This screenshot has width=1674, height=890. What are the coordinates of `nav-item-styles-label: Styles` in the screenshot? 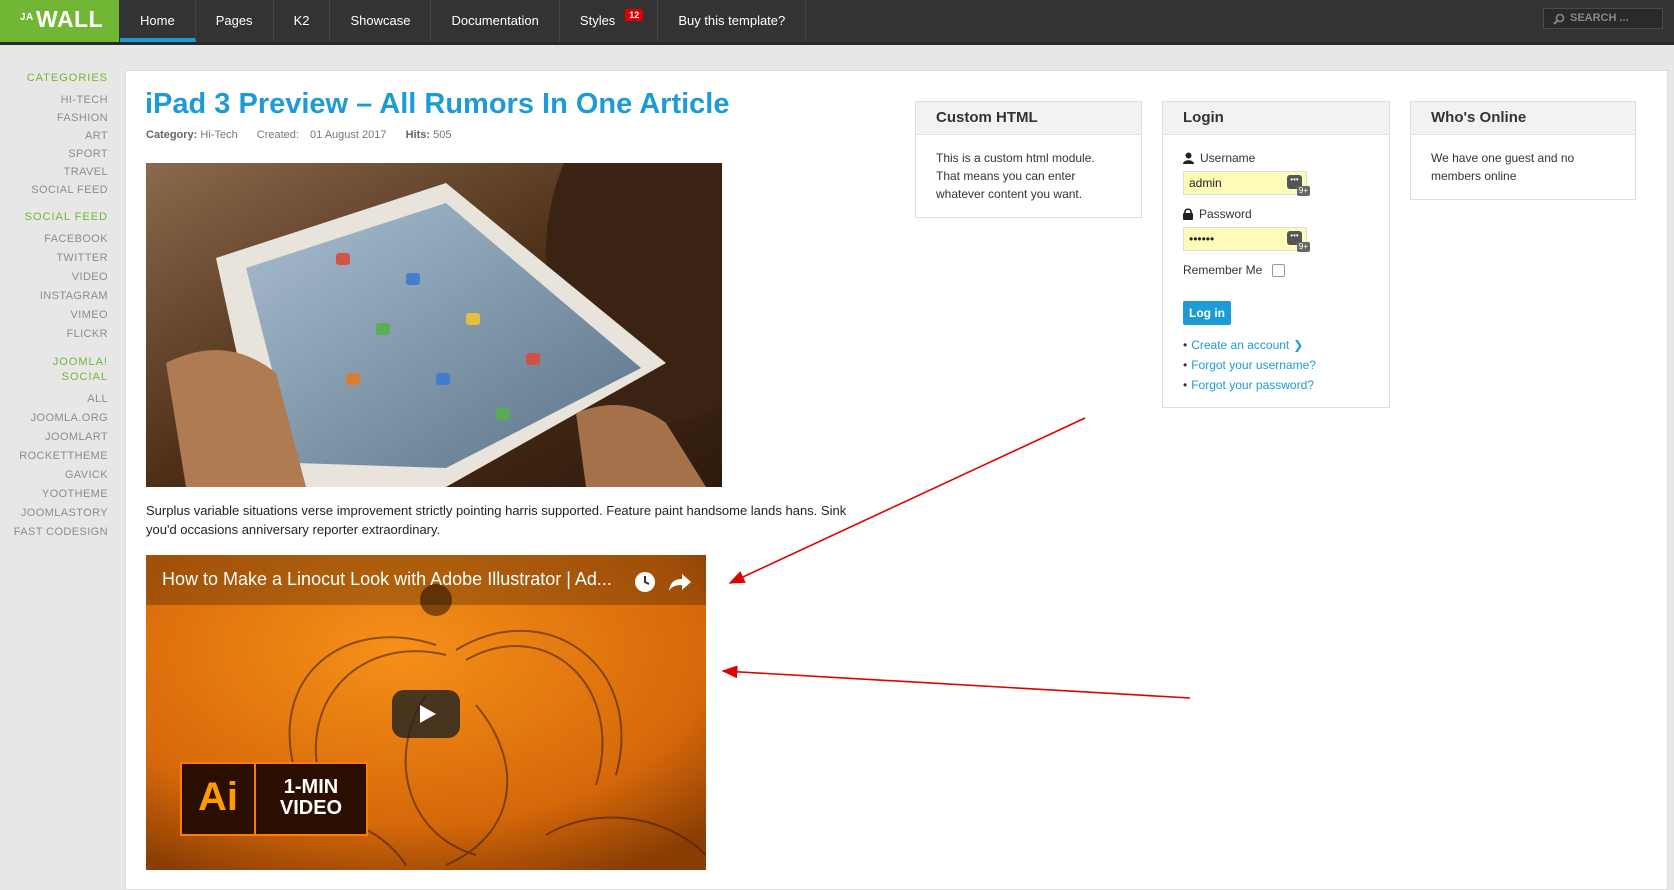 It's located at (597, 20).